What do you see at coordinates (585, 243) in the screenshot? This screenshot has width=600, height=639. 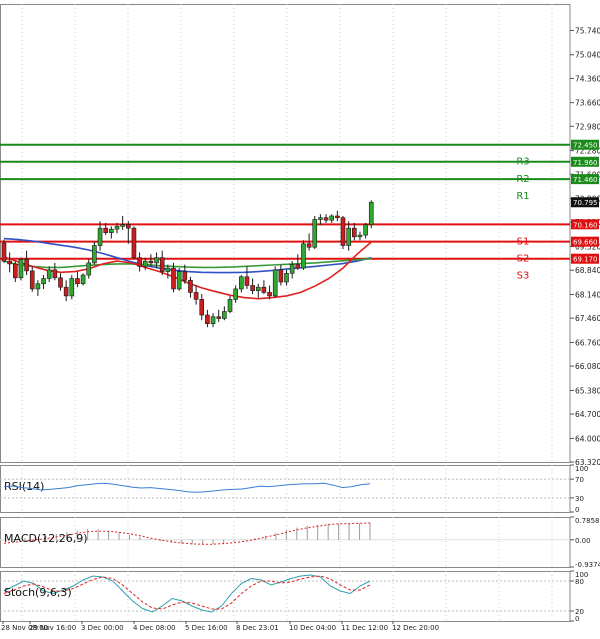 I see `level-price-label-s2: 69.660` at bounding box center [585, 243].